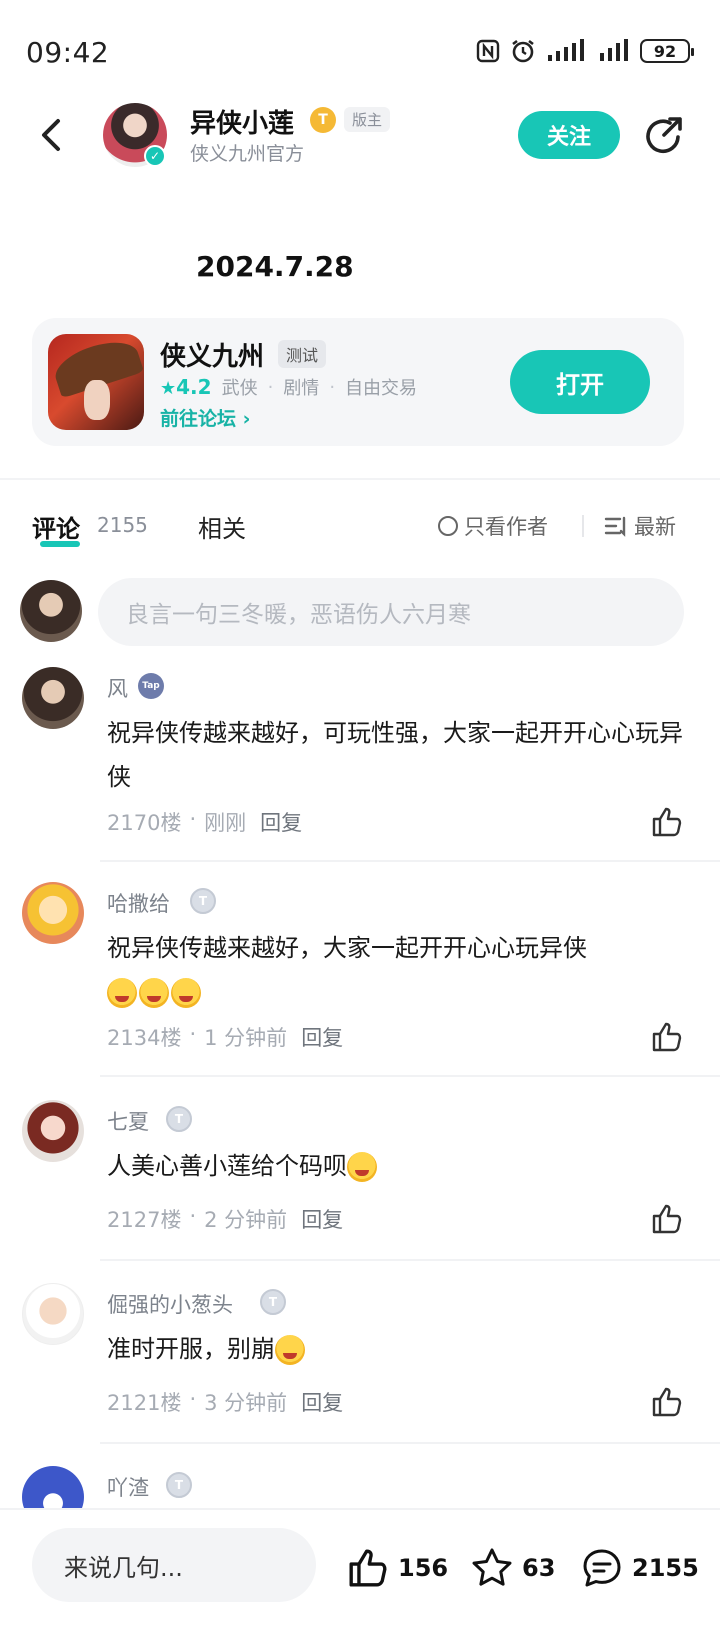 The image size is (720, 1633). What do you see at coordinates (301, 388) in the screenshot?
I see `game-genre: 剧情` at bounding box center [301, 388].